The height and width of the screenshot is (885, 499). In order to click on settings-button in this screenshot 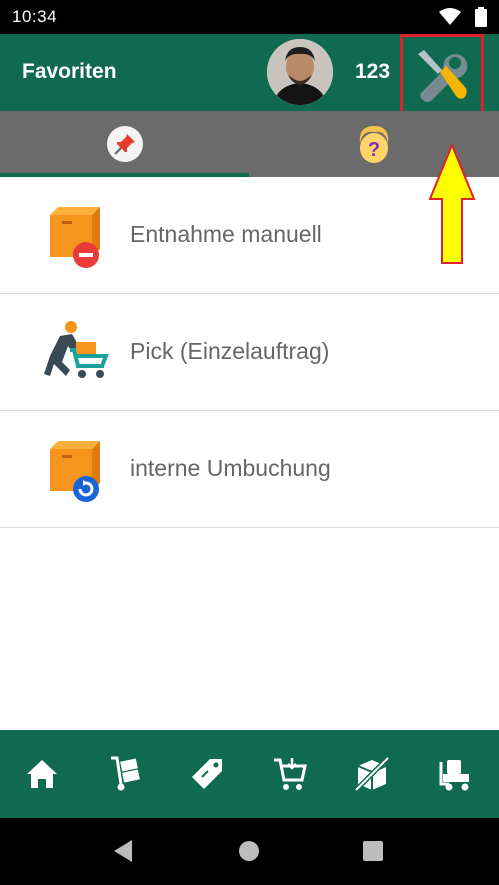, I will do `click(442, 75)`.